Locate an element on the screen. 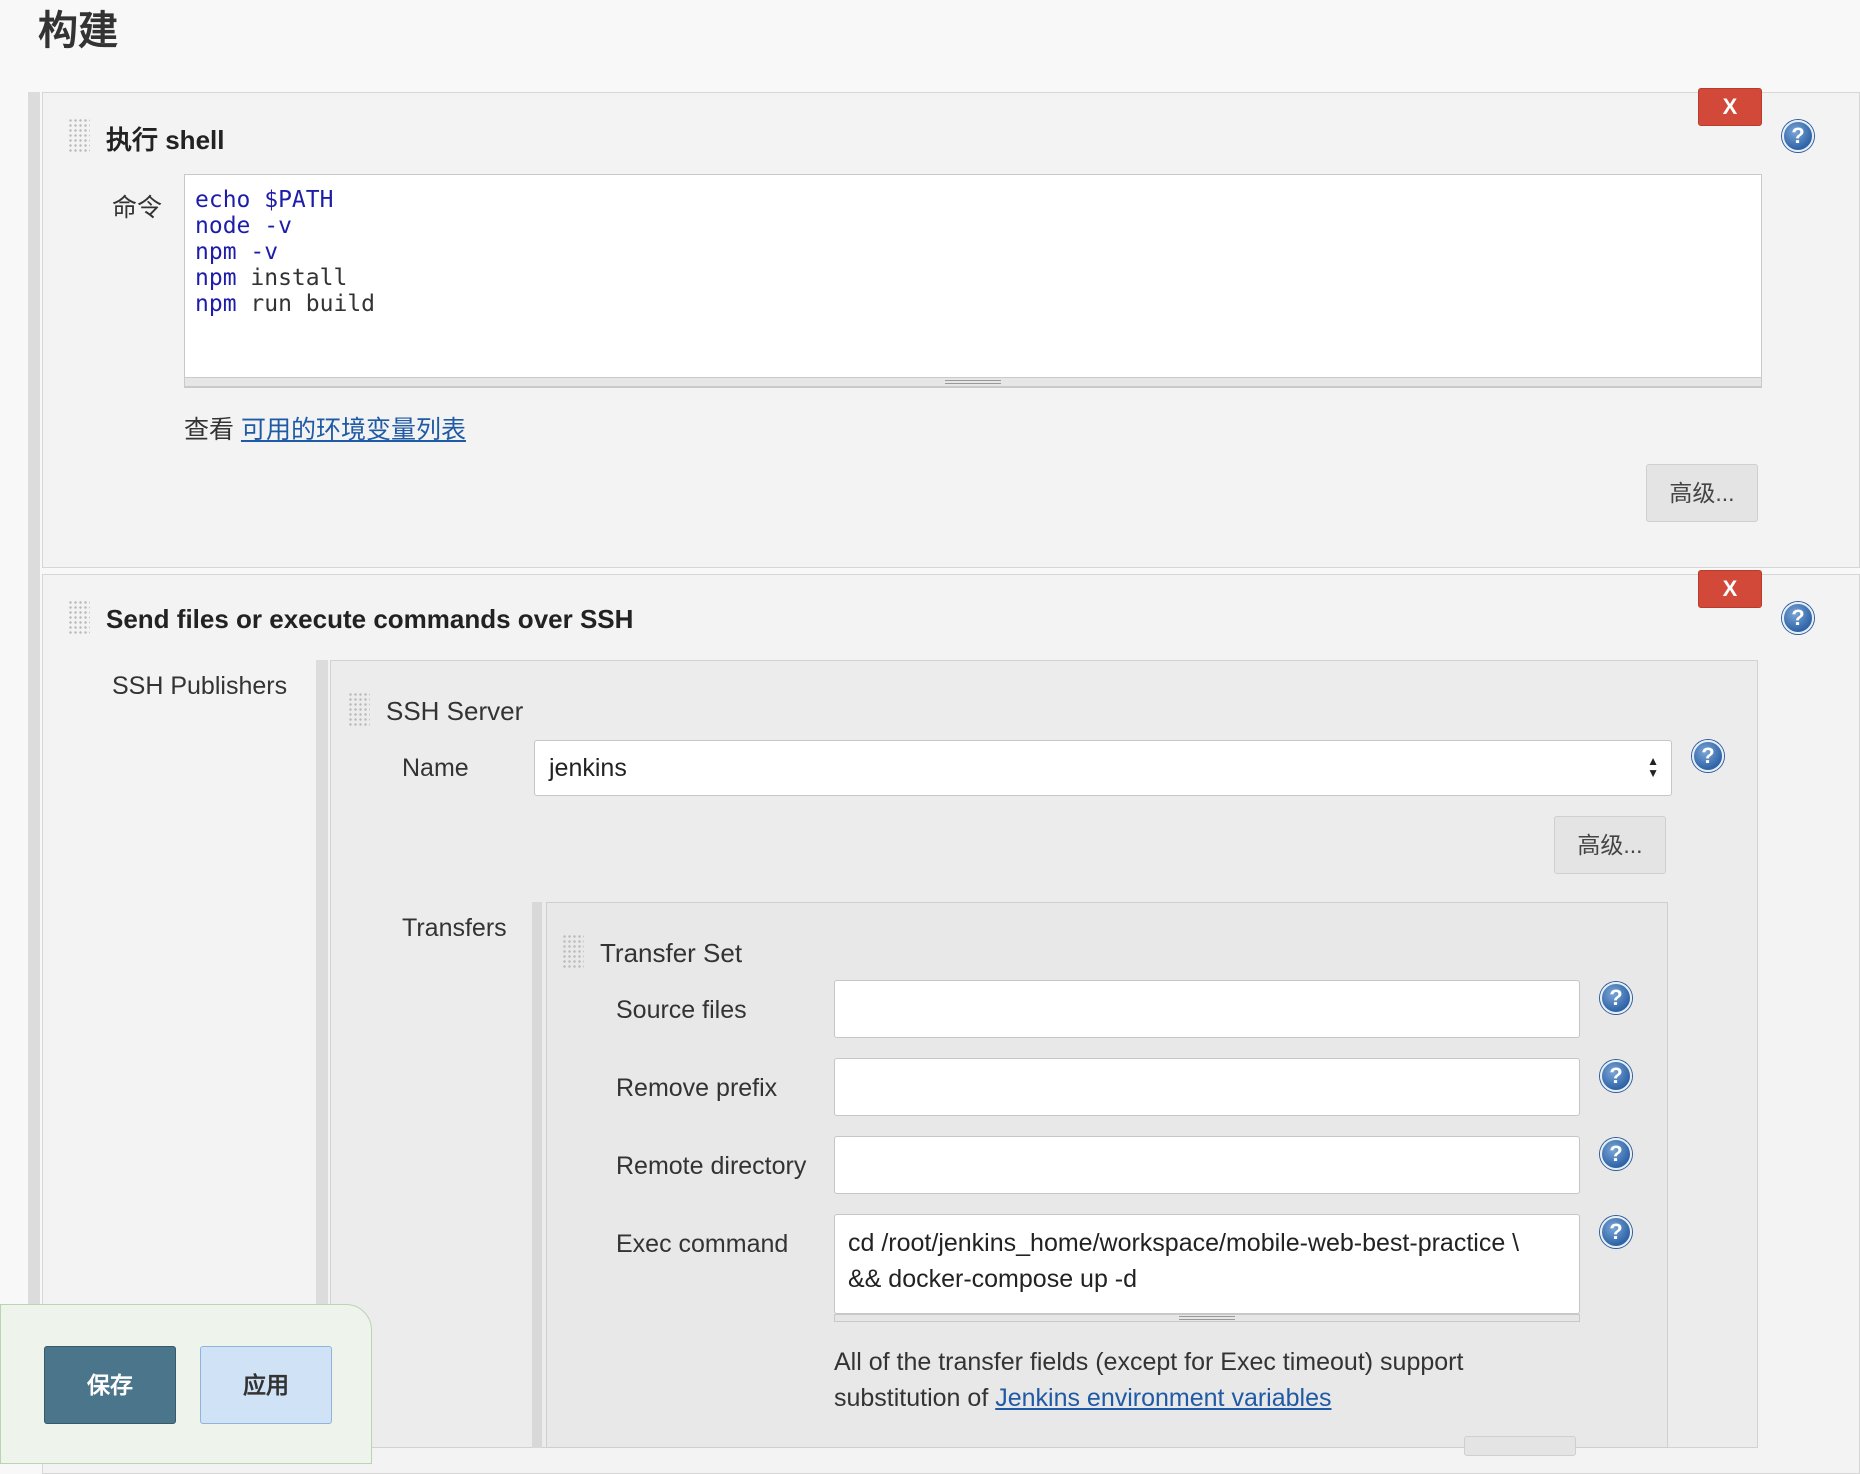  command-line: node -v is located at coordinates (243, 226).